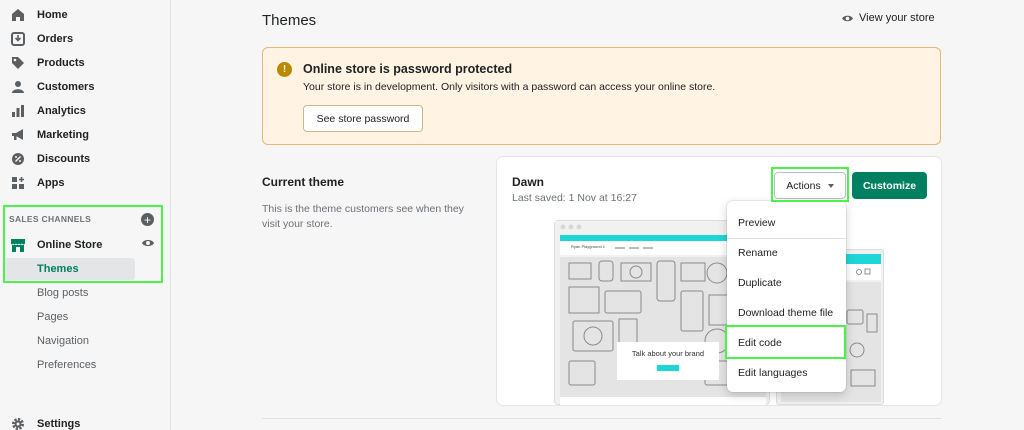  I want to click on nav-home: Home, so click(39, 15).